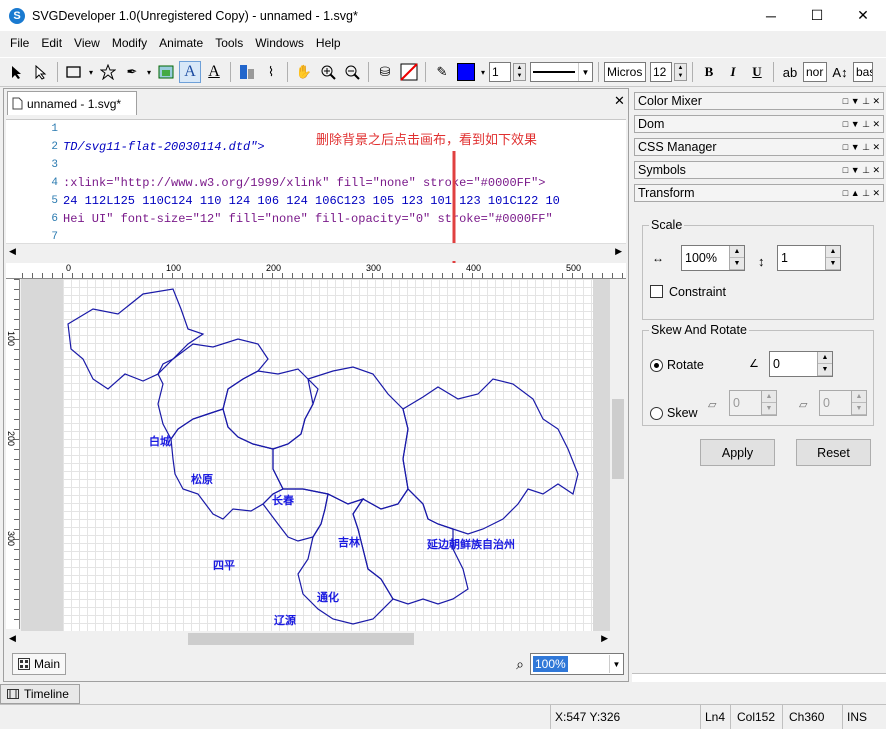  What do you see at coordinates (166, 72) in the screenshot?
I see `image-tool-icon` at bounding box center [166, 72].